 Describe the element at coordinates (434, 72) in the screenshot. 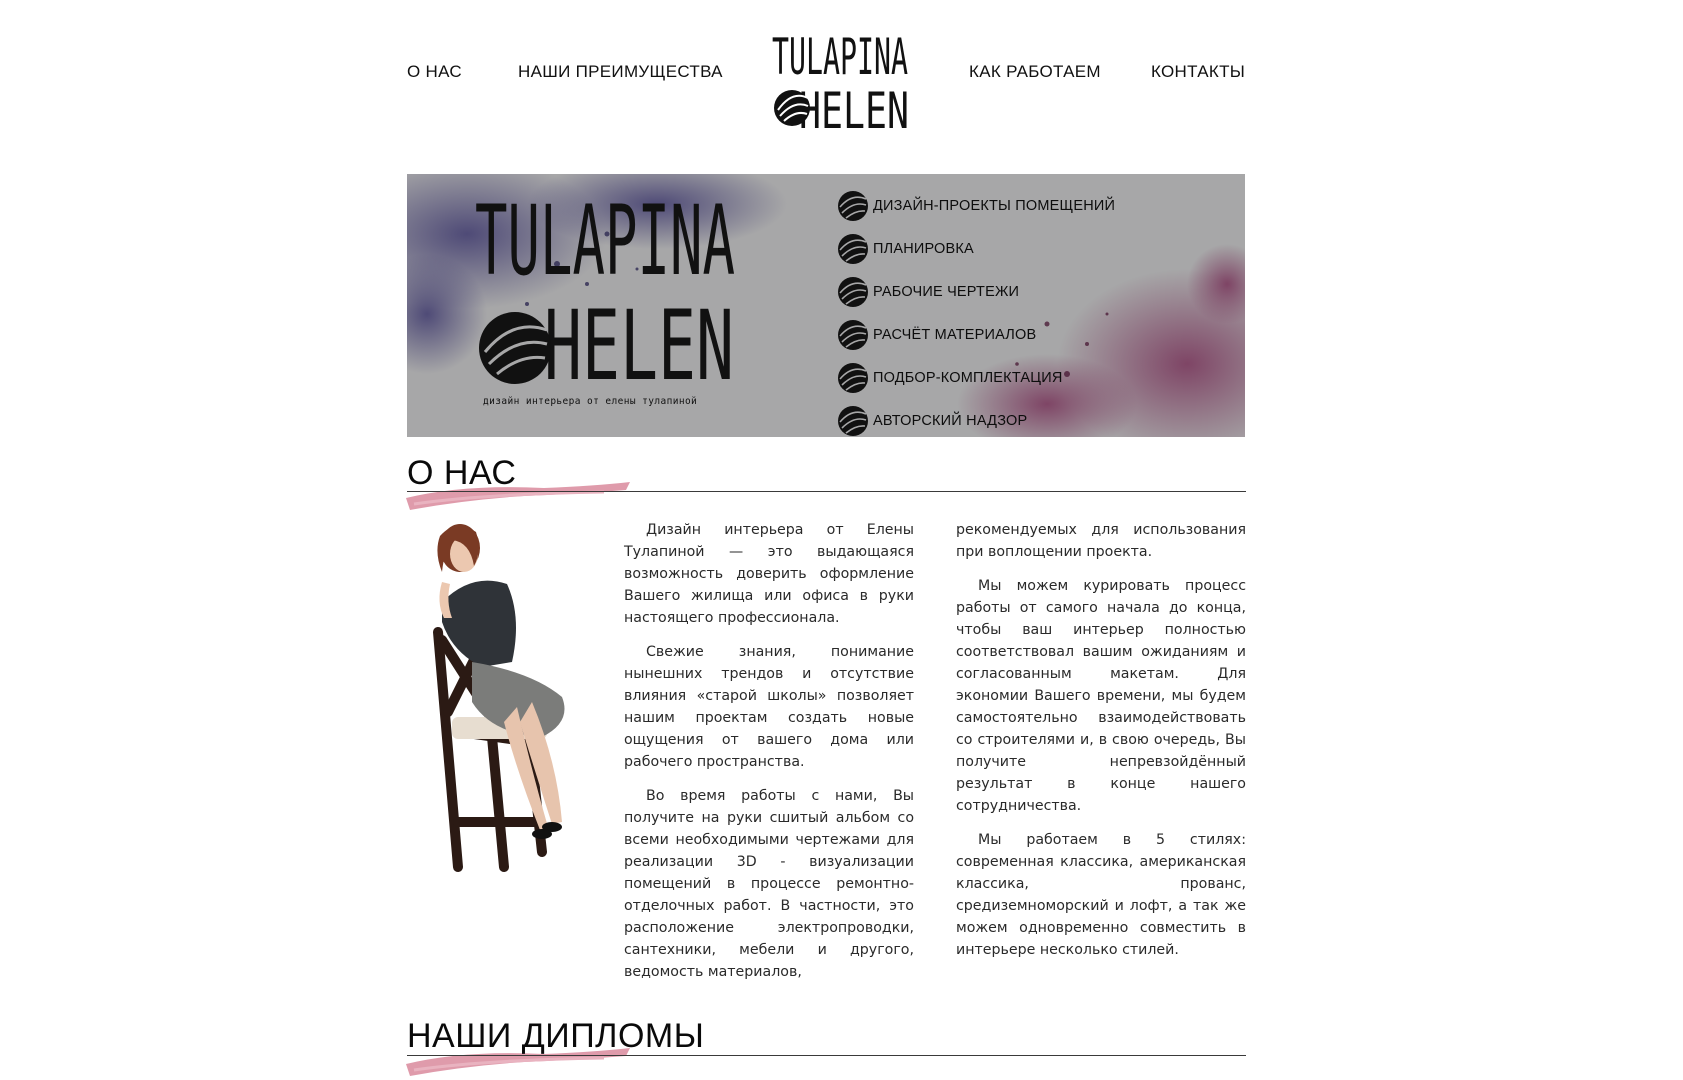

I see `nav-about-link: О НАС` at that location.